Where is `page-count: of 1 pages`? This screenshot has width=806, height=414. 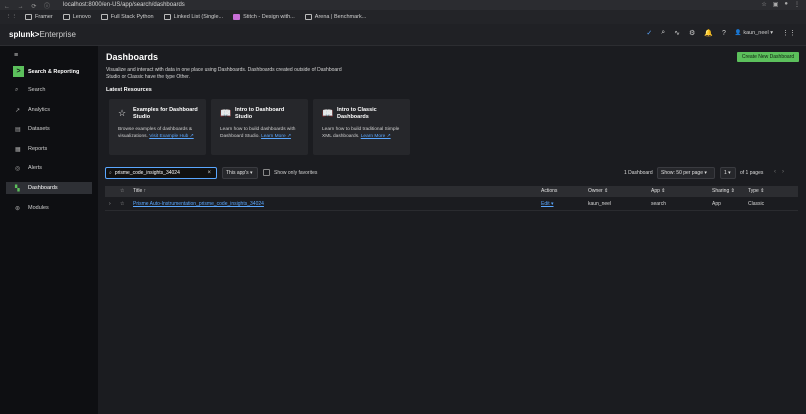
page-count: of 1 pages is located at coordinates (752, 173).